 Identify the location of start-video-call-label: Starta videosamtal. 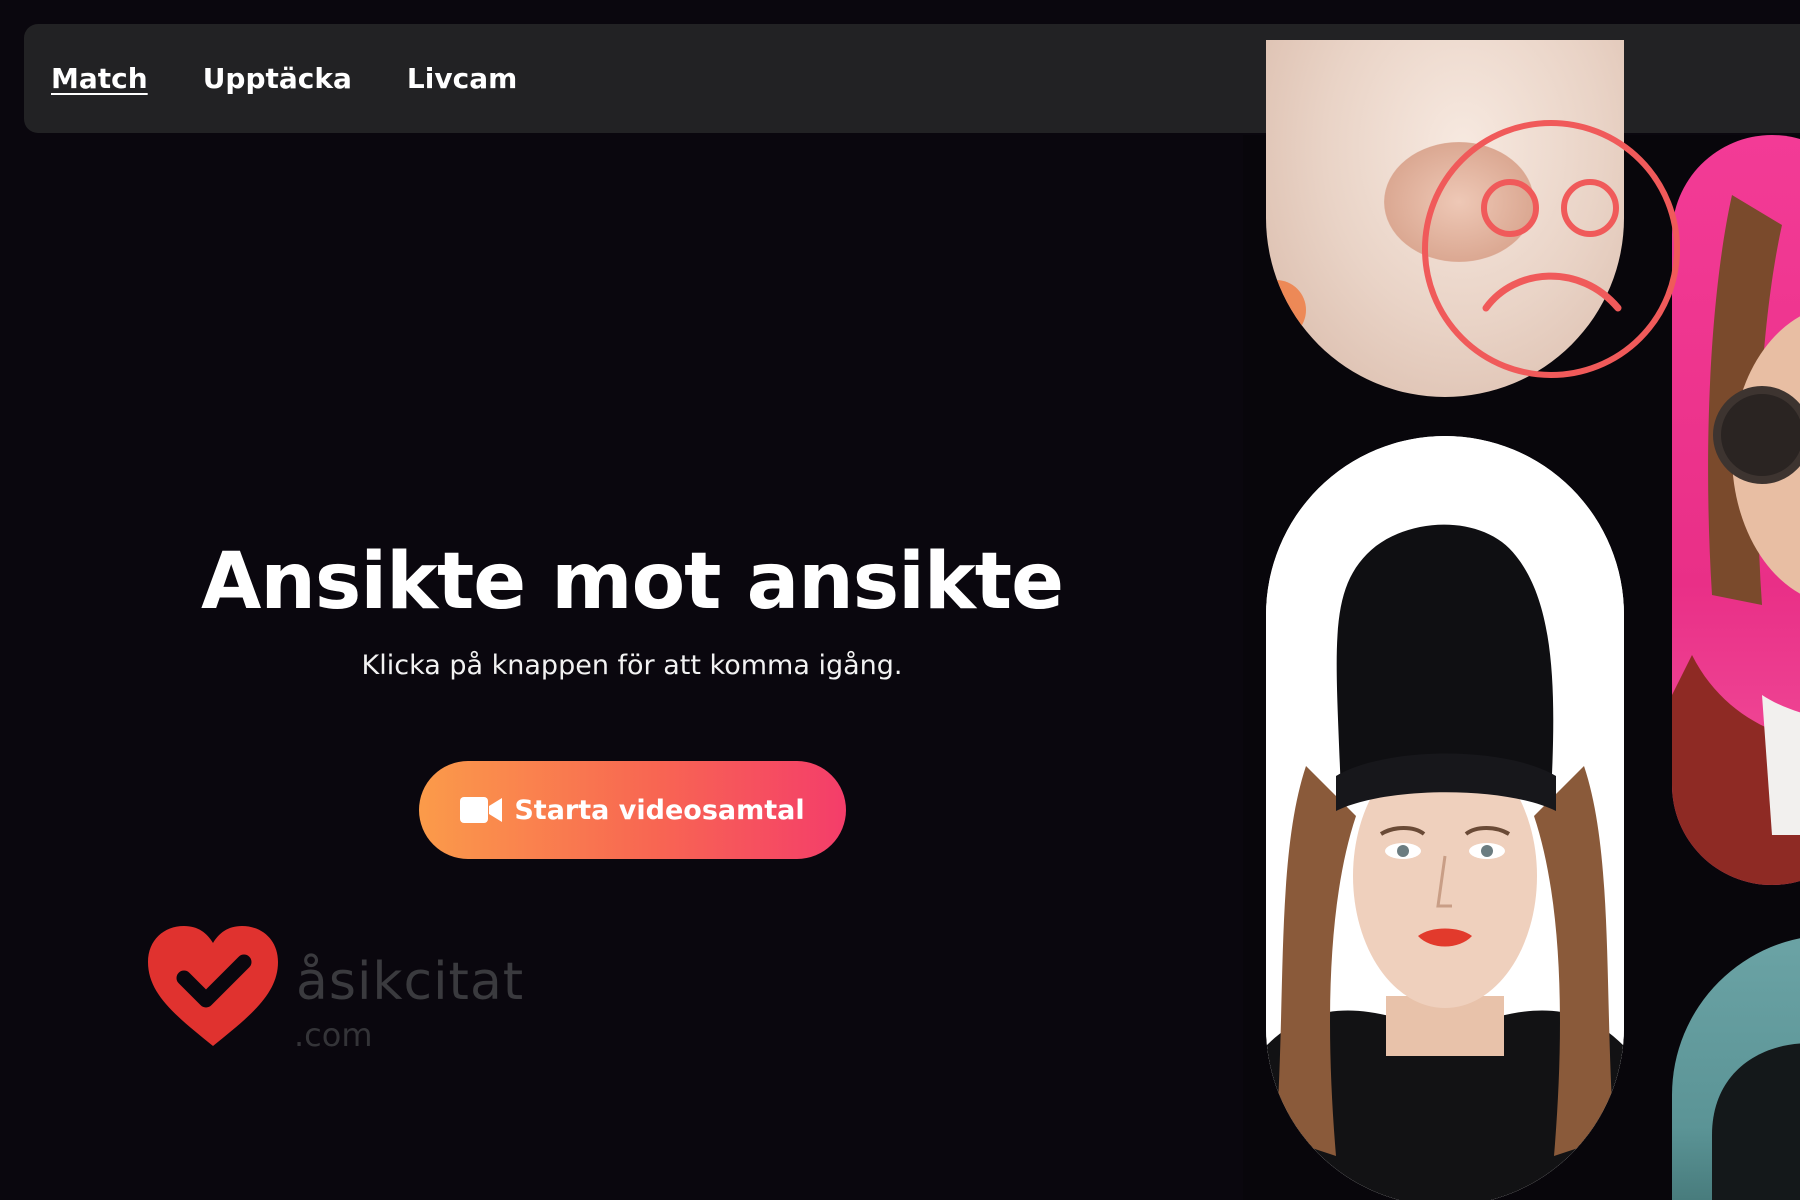
(659, 810).